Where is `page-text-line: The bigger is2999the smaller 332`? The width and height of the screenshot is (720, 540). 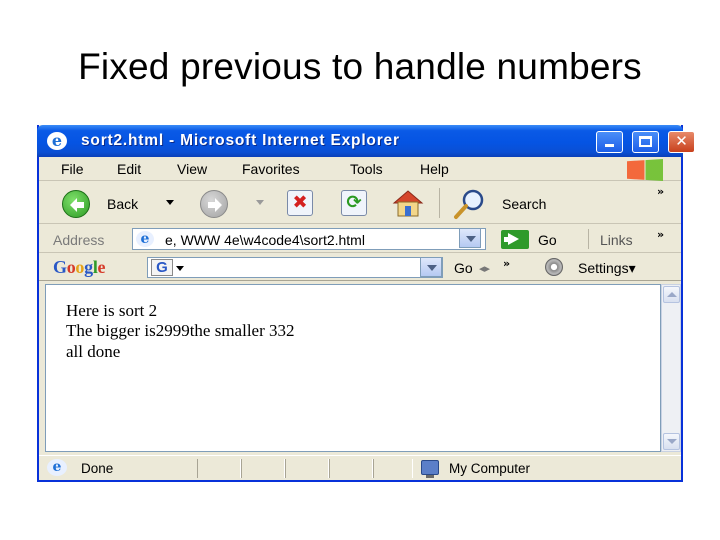 page-text-line: The bigger is2999the smaller 332 is located at coordinates (180, 330).